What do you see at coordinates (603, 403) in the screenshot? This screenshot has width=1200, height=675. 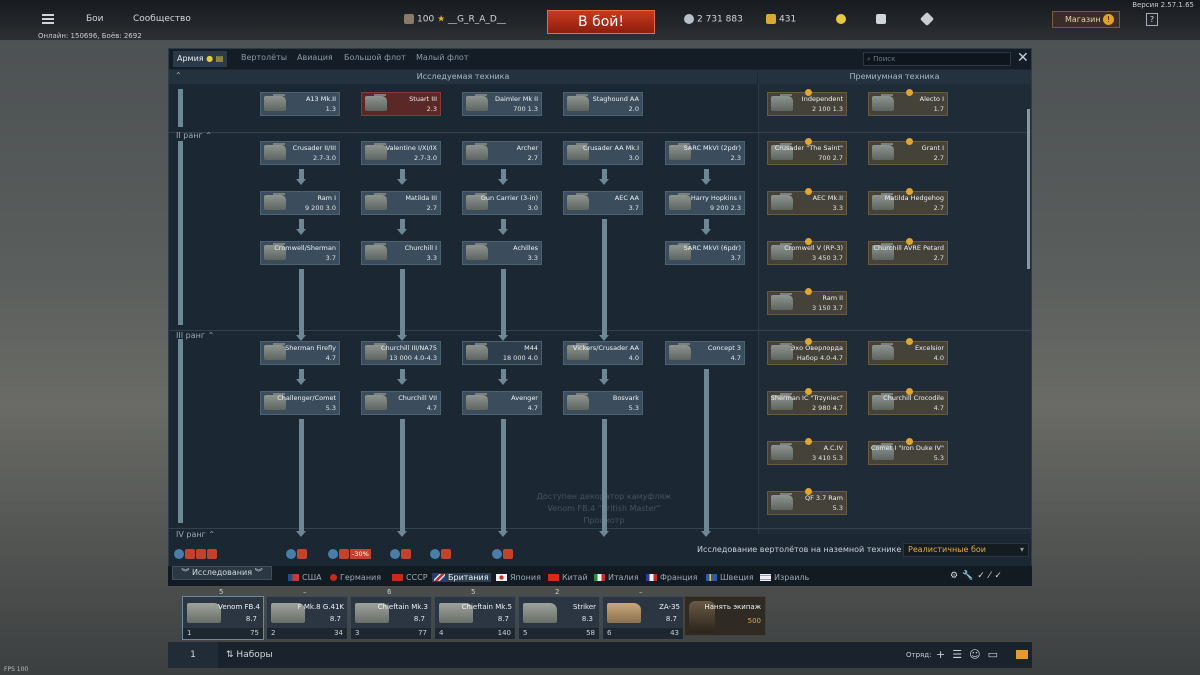 I see `vehicle-card: Bosvark 5.3` at bounding box center [603, 403].